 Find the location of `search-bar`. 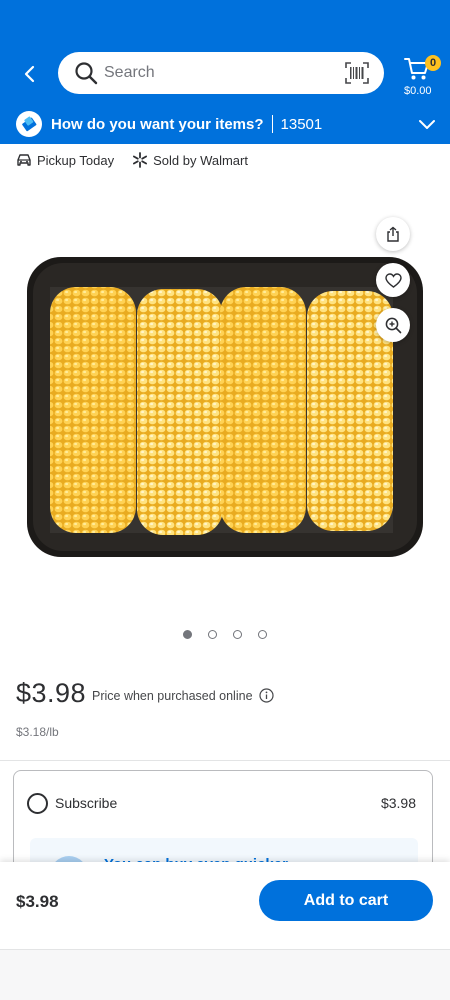

search-bar is located at coordinates (221, 73).